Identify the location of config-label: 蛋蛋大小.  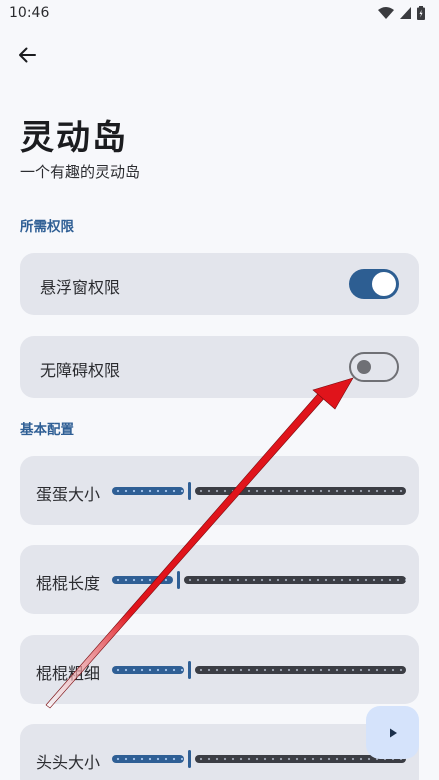
(68, 494).